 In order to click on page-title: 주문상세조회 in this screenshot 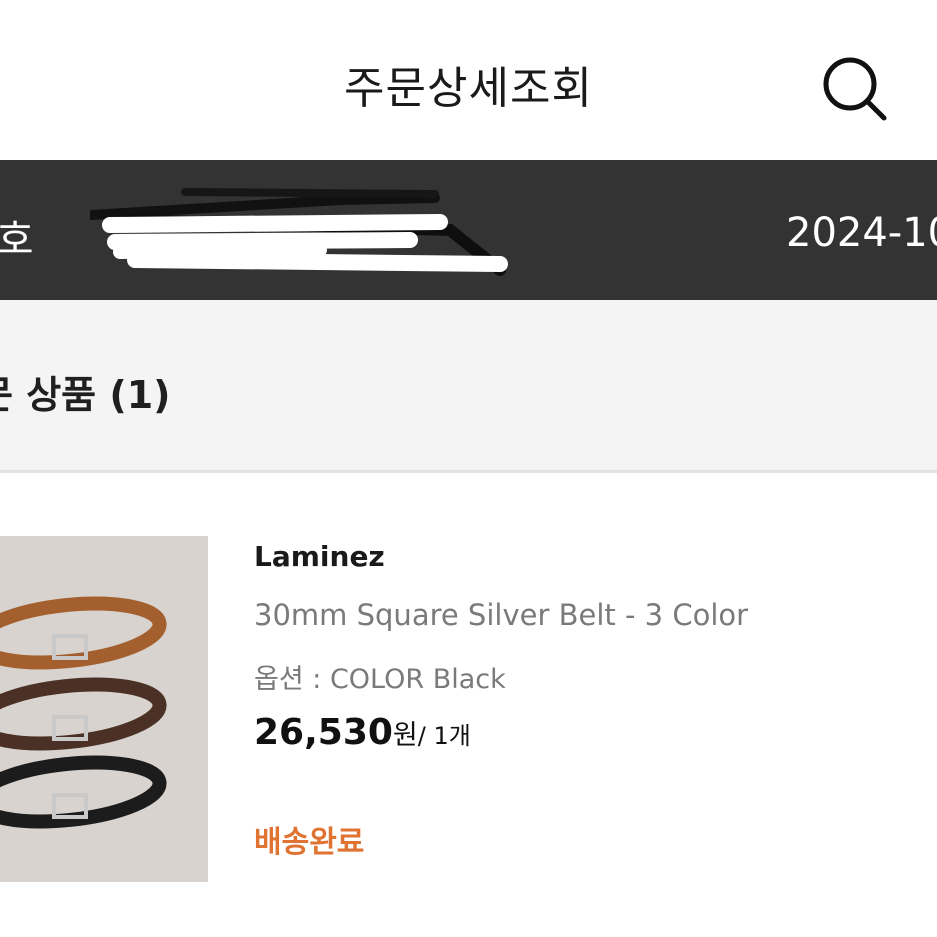, I will do `click(468, 88)`.